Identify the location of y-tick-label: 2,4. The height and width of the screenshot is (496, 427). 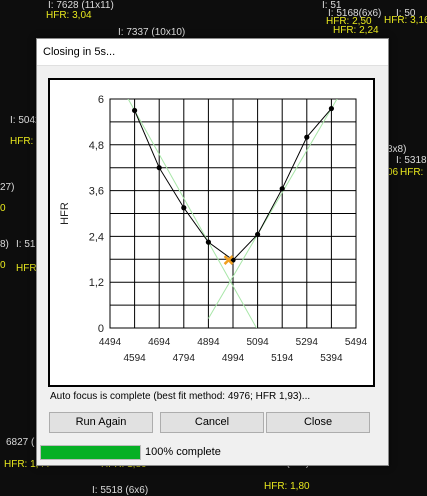
(96, 237).